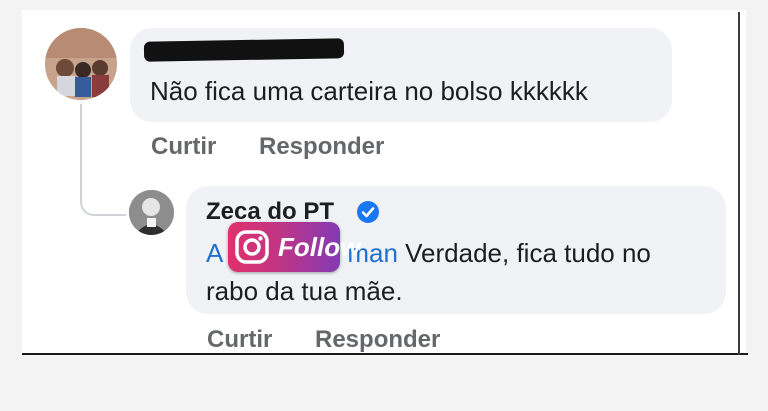 This screenshot has height=411, width=768. I want to click on profile-photo-icon, so click(151, 212).